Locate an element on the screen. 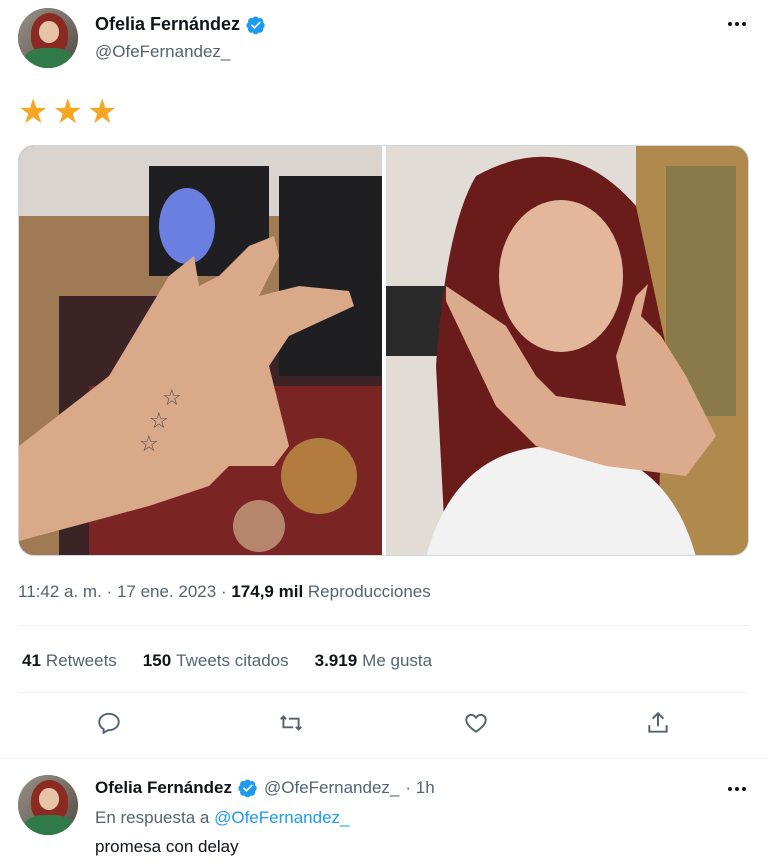  tweet-time: 11:42 a. m. is located at coordinates (60, 591).